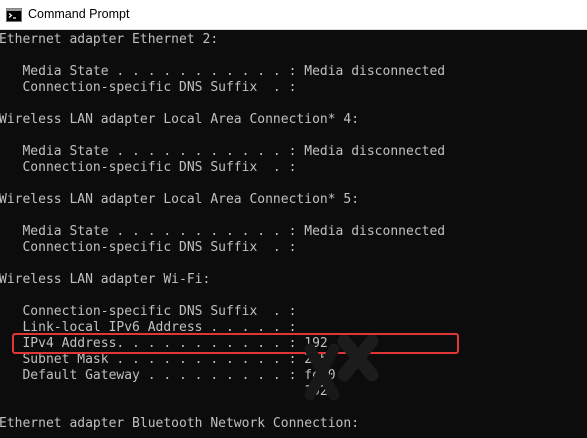  I want to click on redaction-watermark, so click(340, 370).